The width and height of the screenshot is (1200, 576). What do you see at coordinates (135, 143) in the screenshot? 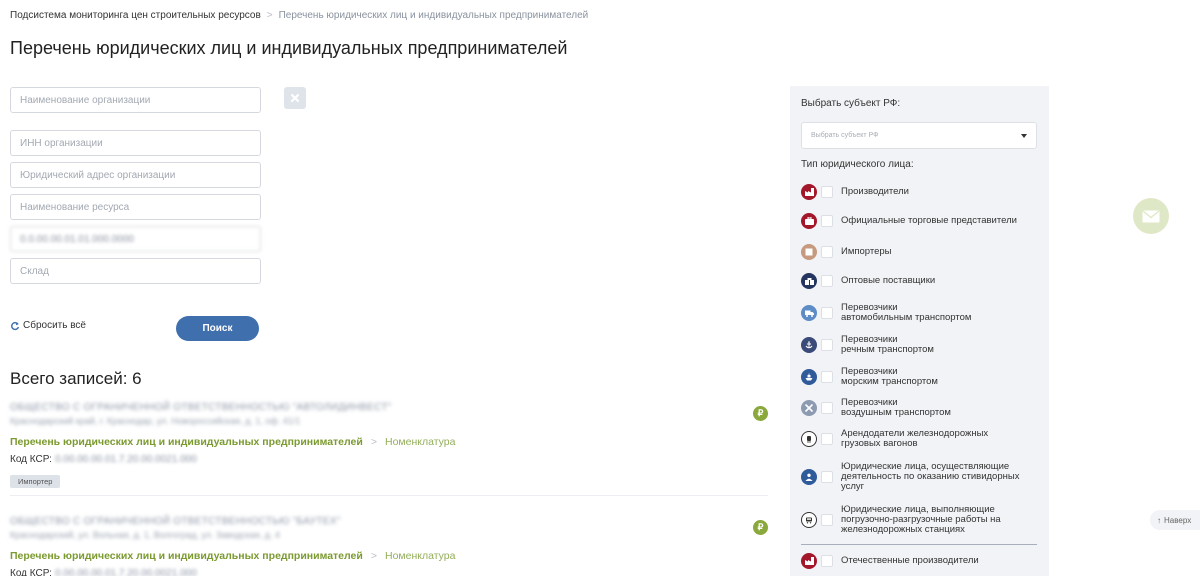
I see `inn-input` at bounding box center [135, 143].